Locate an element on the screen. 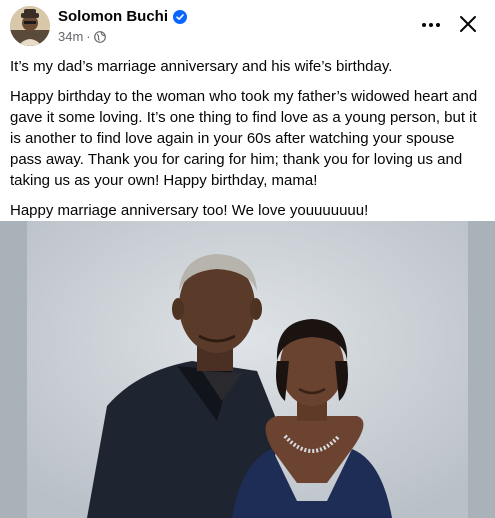 This screenshot has height=518, width=495. post-meta: 34m · is located at coordinates (82, 36).